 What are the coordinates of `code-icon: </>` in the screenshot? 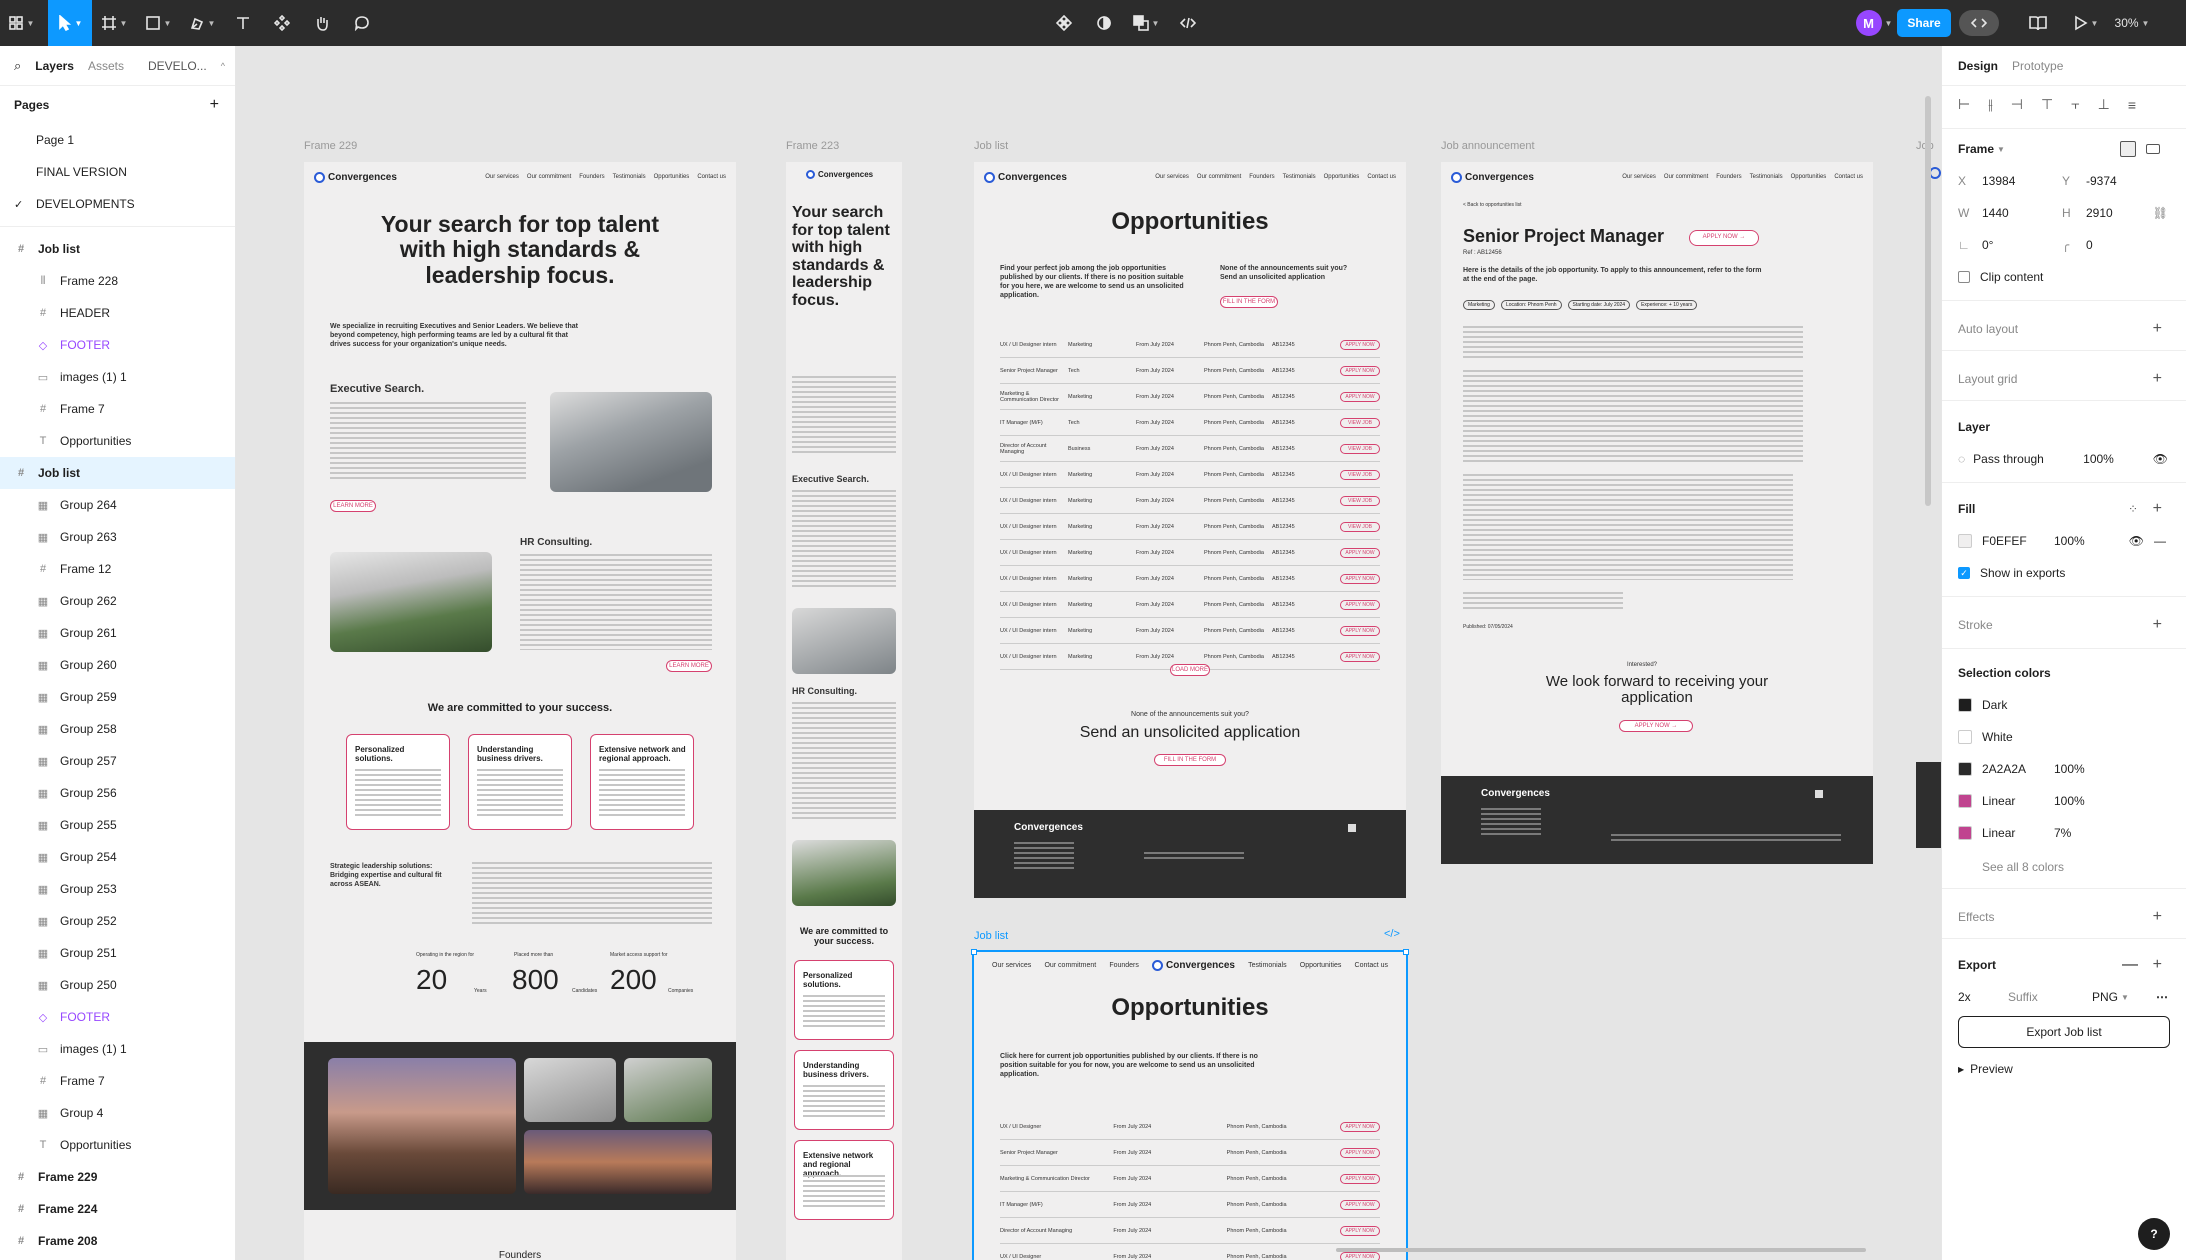 It's located at (1392, 934).